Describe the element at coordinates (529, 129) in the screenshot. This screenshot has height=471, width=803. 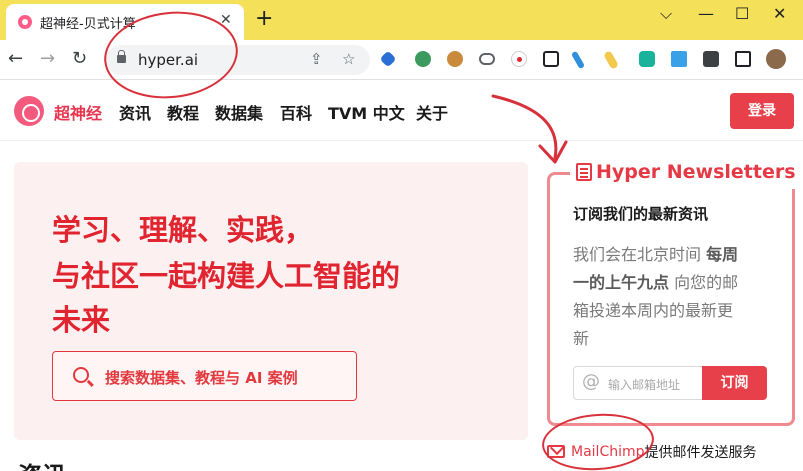
I see `annotation-arrow` at that location.